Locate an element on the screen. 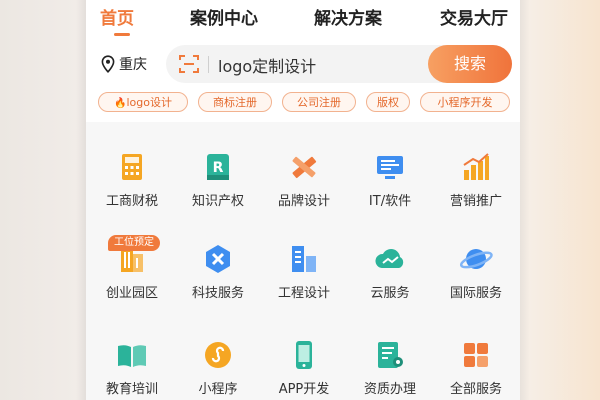 This screenshot has width=600, height=400. service-item-engineering: 工程设计 is located at coordinates (304, 271).